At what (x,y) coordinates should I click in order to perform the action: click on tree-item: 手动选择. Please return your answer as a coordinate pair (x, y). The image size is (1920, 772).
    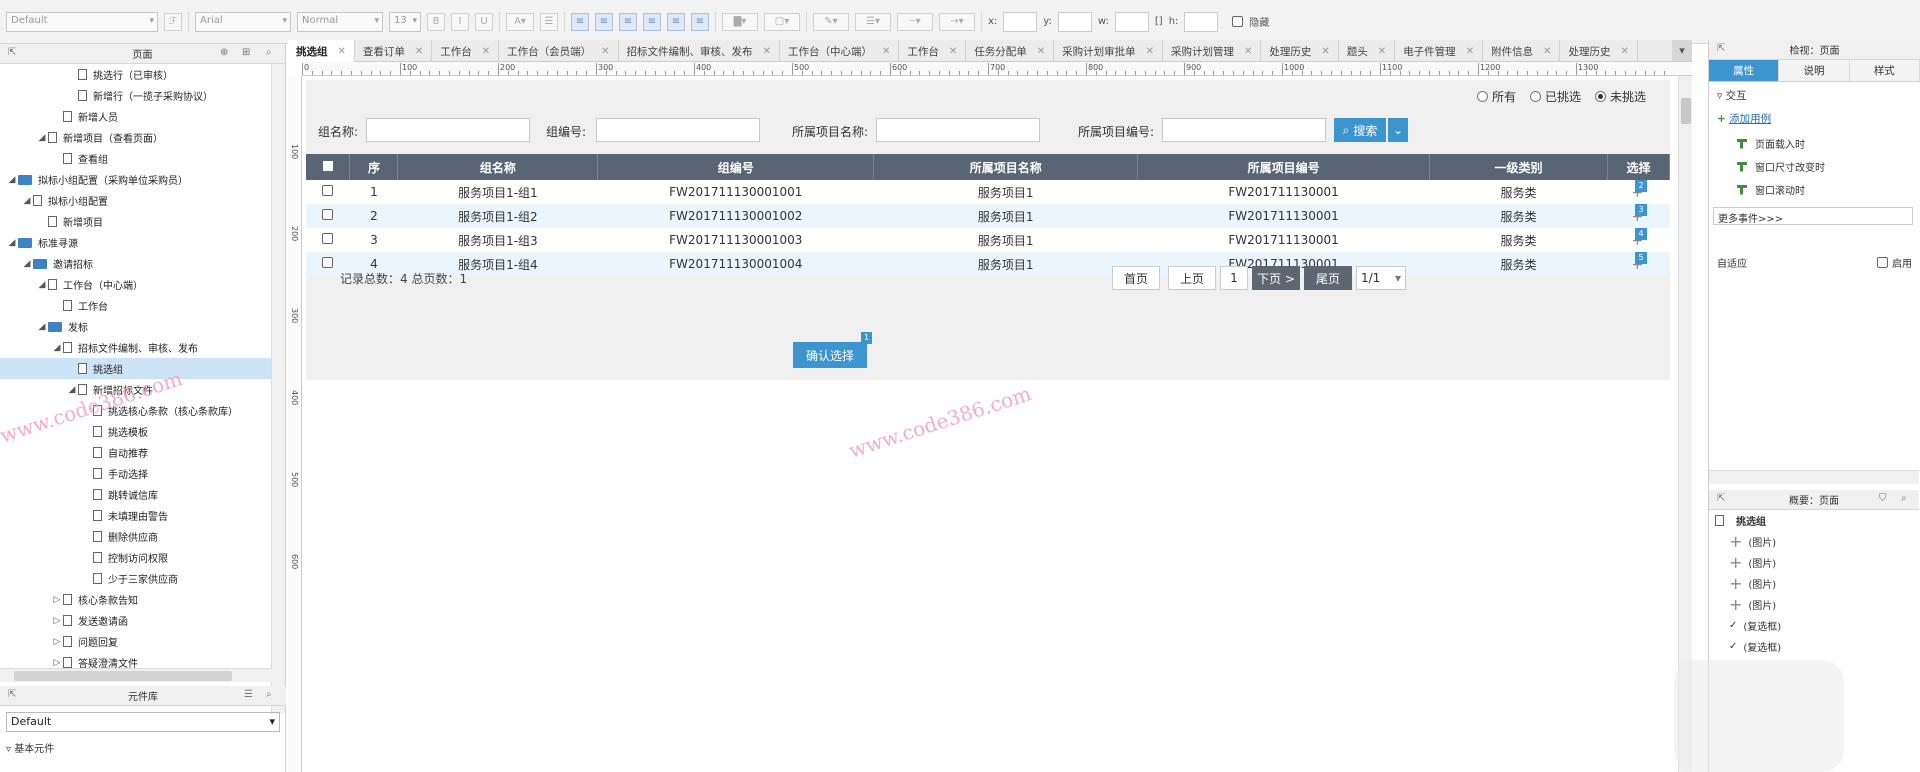
    Looking at the image, I should click on (135, 473).